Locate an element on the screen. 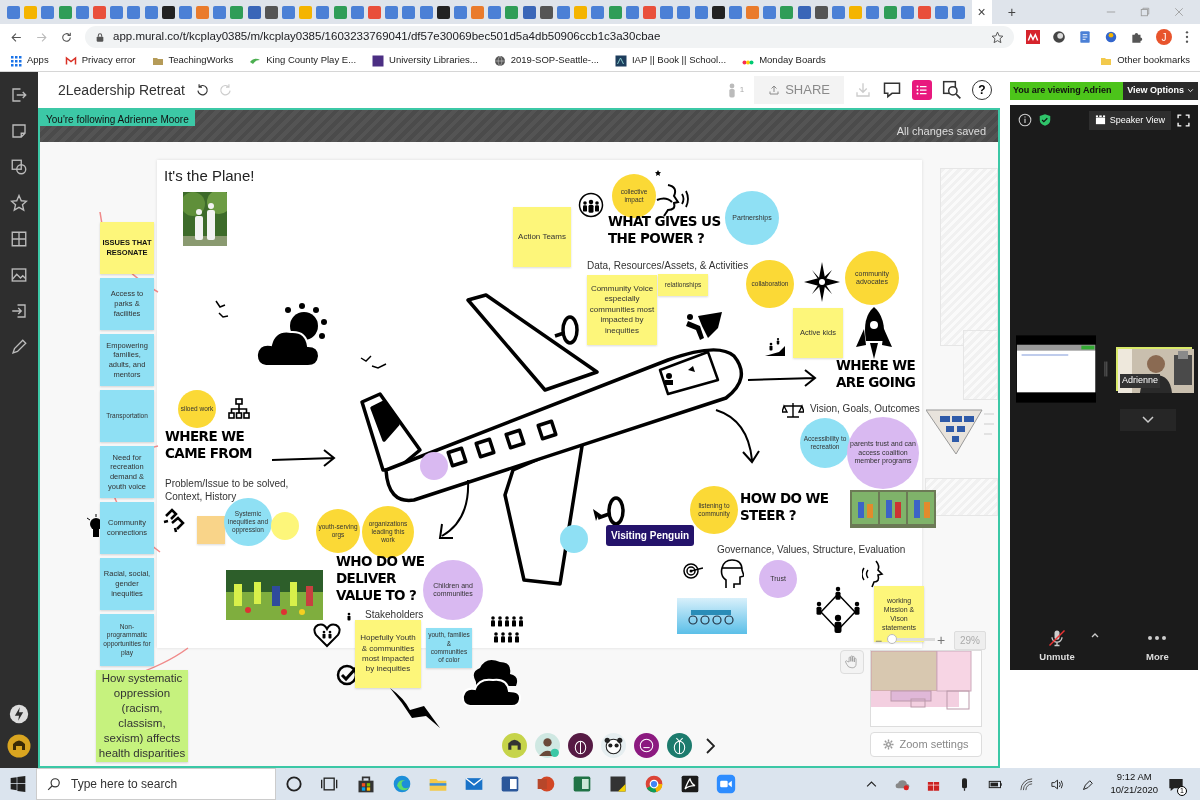 The image size is (1200, 800). sticky-note: Hopefully Youth & communities most impacted by inequities is located at coordinates (388, 654).